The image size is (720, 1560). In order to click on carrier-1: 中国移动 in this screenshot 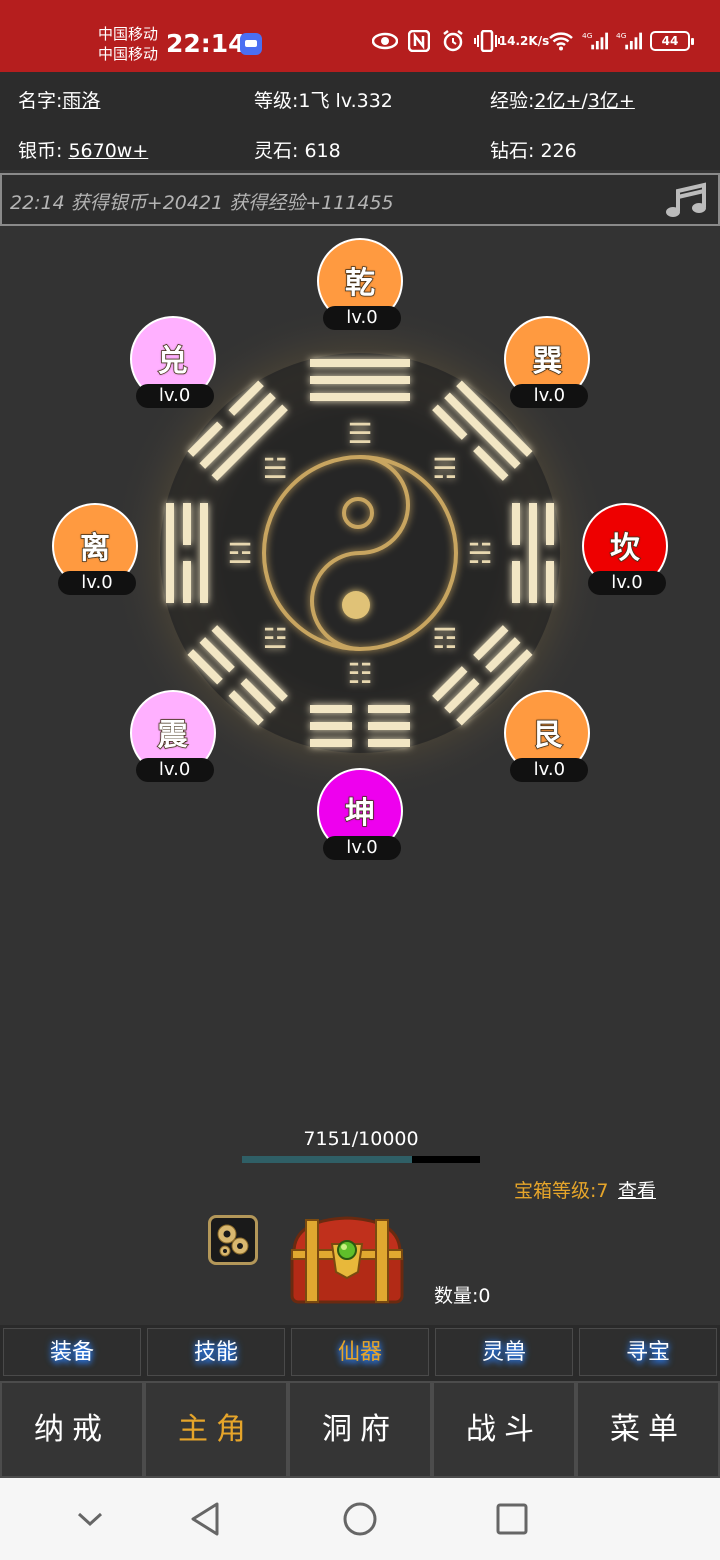, I will do `click(128, 34)`.